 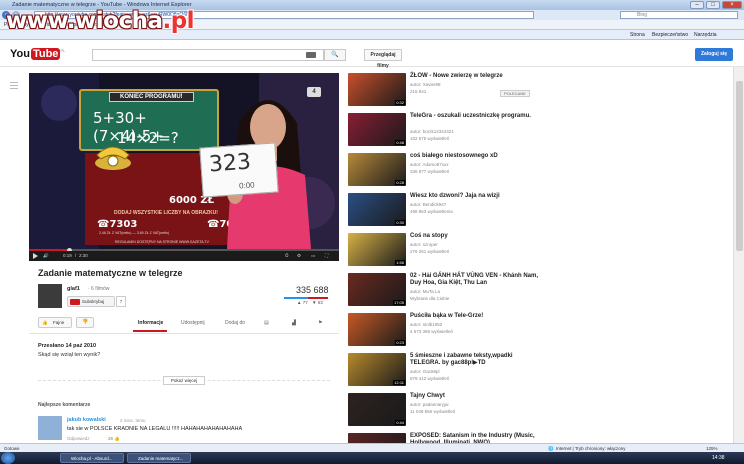 What do you see at coordinates (151, 97) in the screenshot?
I see `show-end-banner: KONIEC PROGRAMU!` at bounding box center [151, 97].